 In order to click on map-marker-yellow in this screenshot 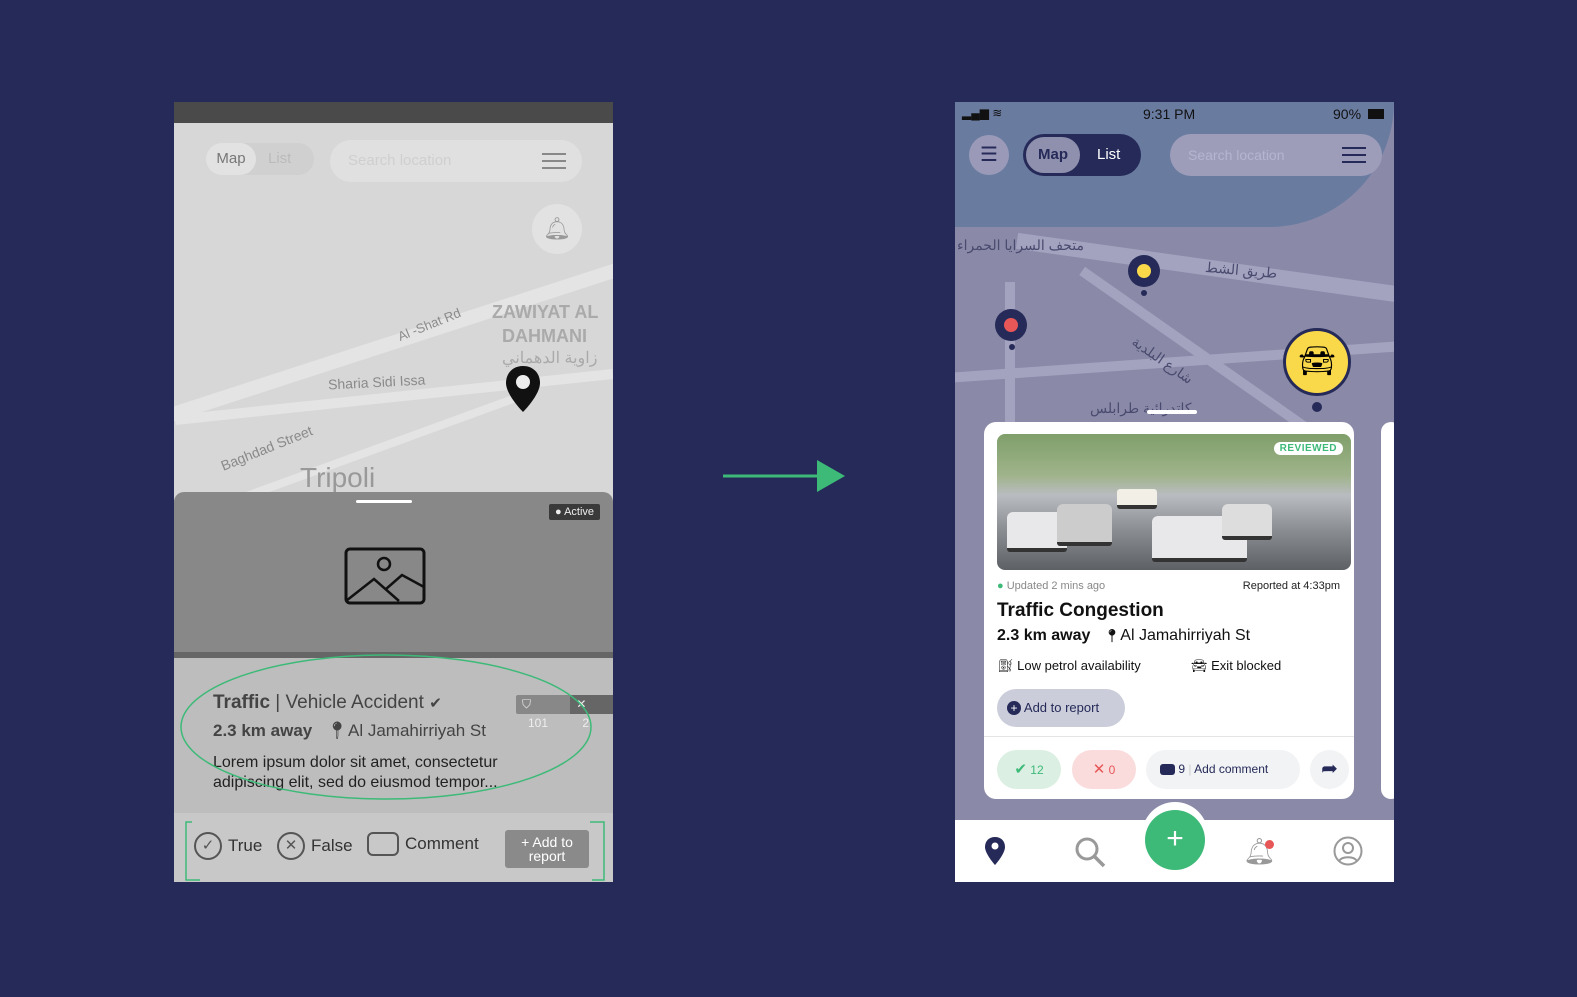, I will do `click(1144, 271)`.